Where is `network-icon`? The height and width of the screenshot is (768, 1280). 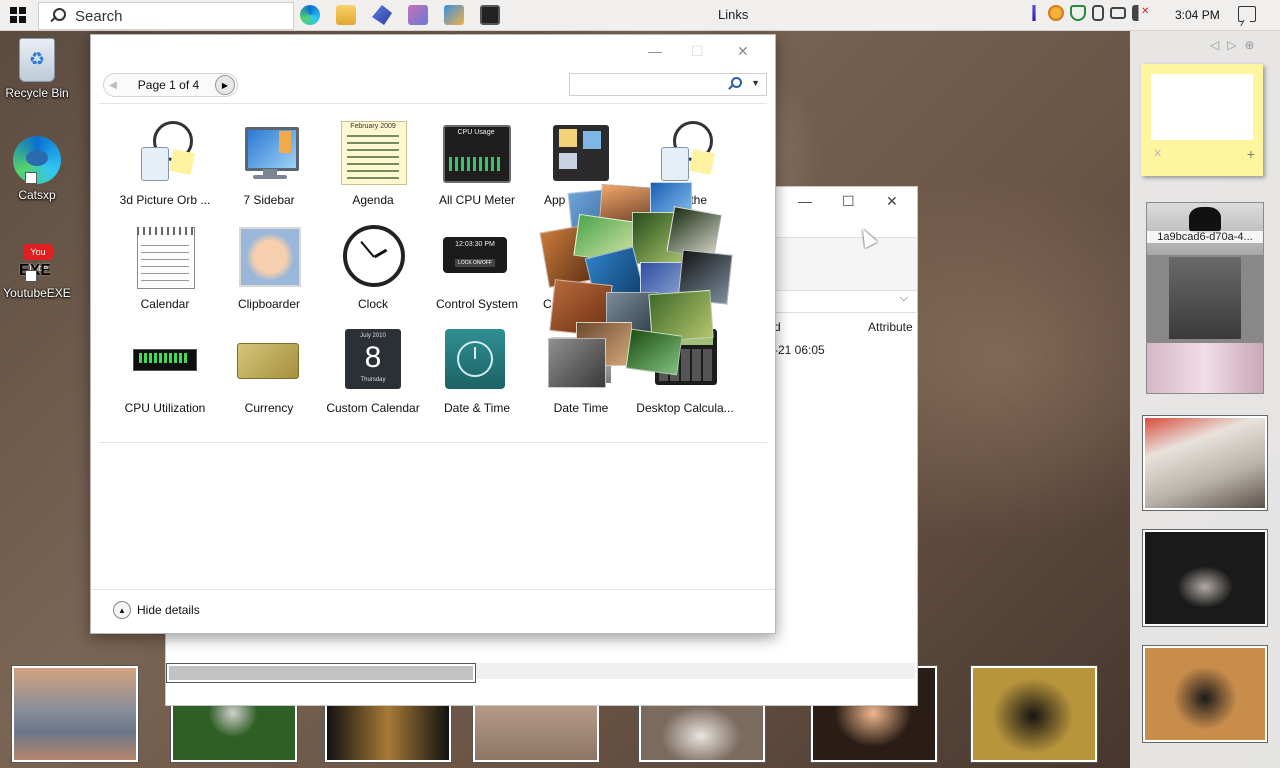 network-icon is located at coordinates (1118, 13).